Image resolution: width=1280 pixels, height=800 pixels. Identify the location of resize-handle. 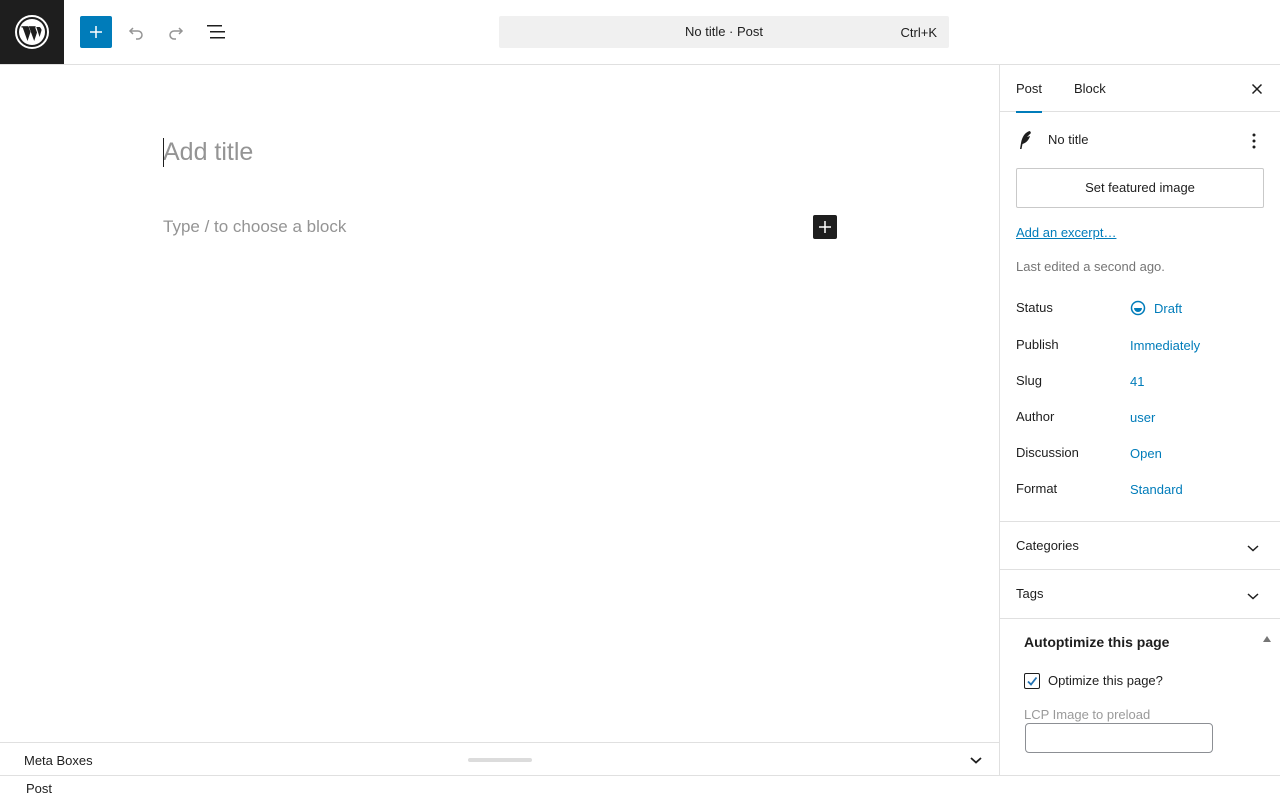
(500, 760).